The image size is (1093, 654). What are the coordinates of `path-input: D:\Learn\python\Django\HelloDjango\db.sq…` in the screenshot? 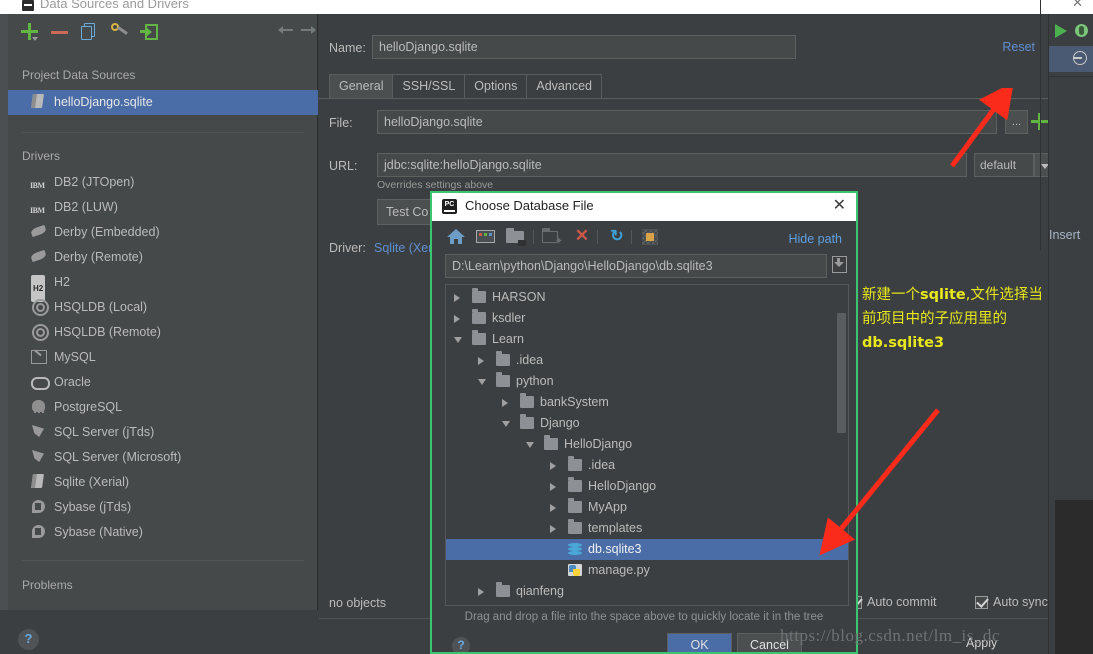 It's located at (636, 266).